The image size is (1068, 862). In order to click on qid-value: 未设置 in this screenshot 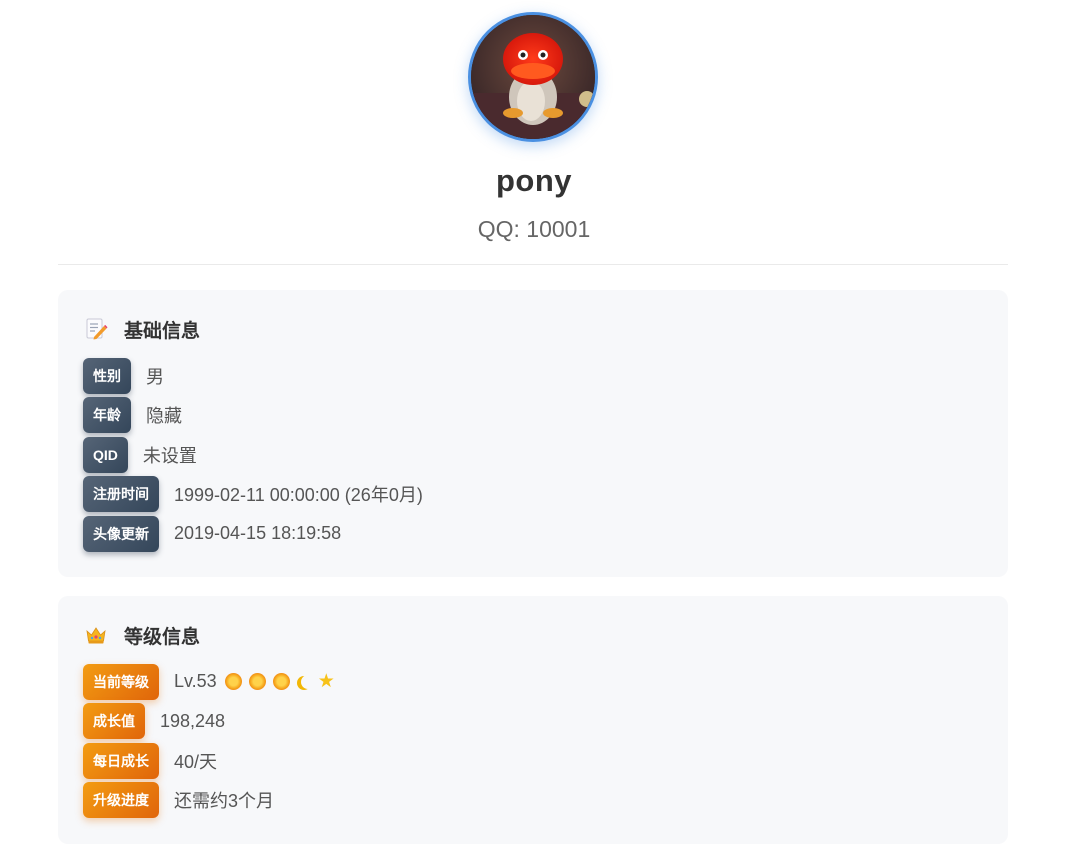, I will do `click(169, 455)`.